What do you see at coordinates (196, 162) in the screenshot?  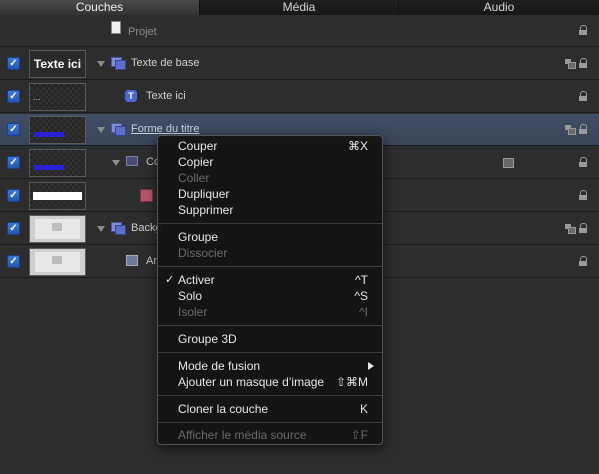 I see `menu-item-label: Copier` at bounding box center [196, 162].